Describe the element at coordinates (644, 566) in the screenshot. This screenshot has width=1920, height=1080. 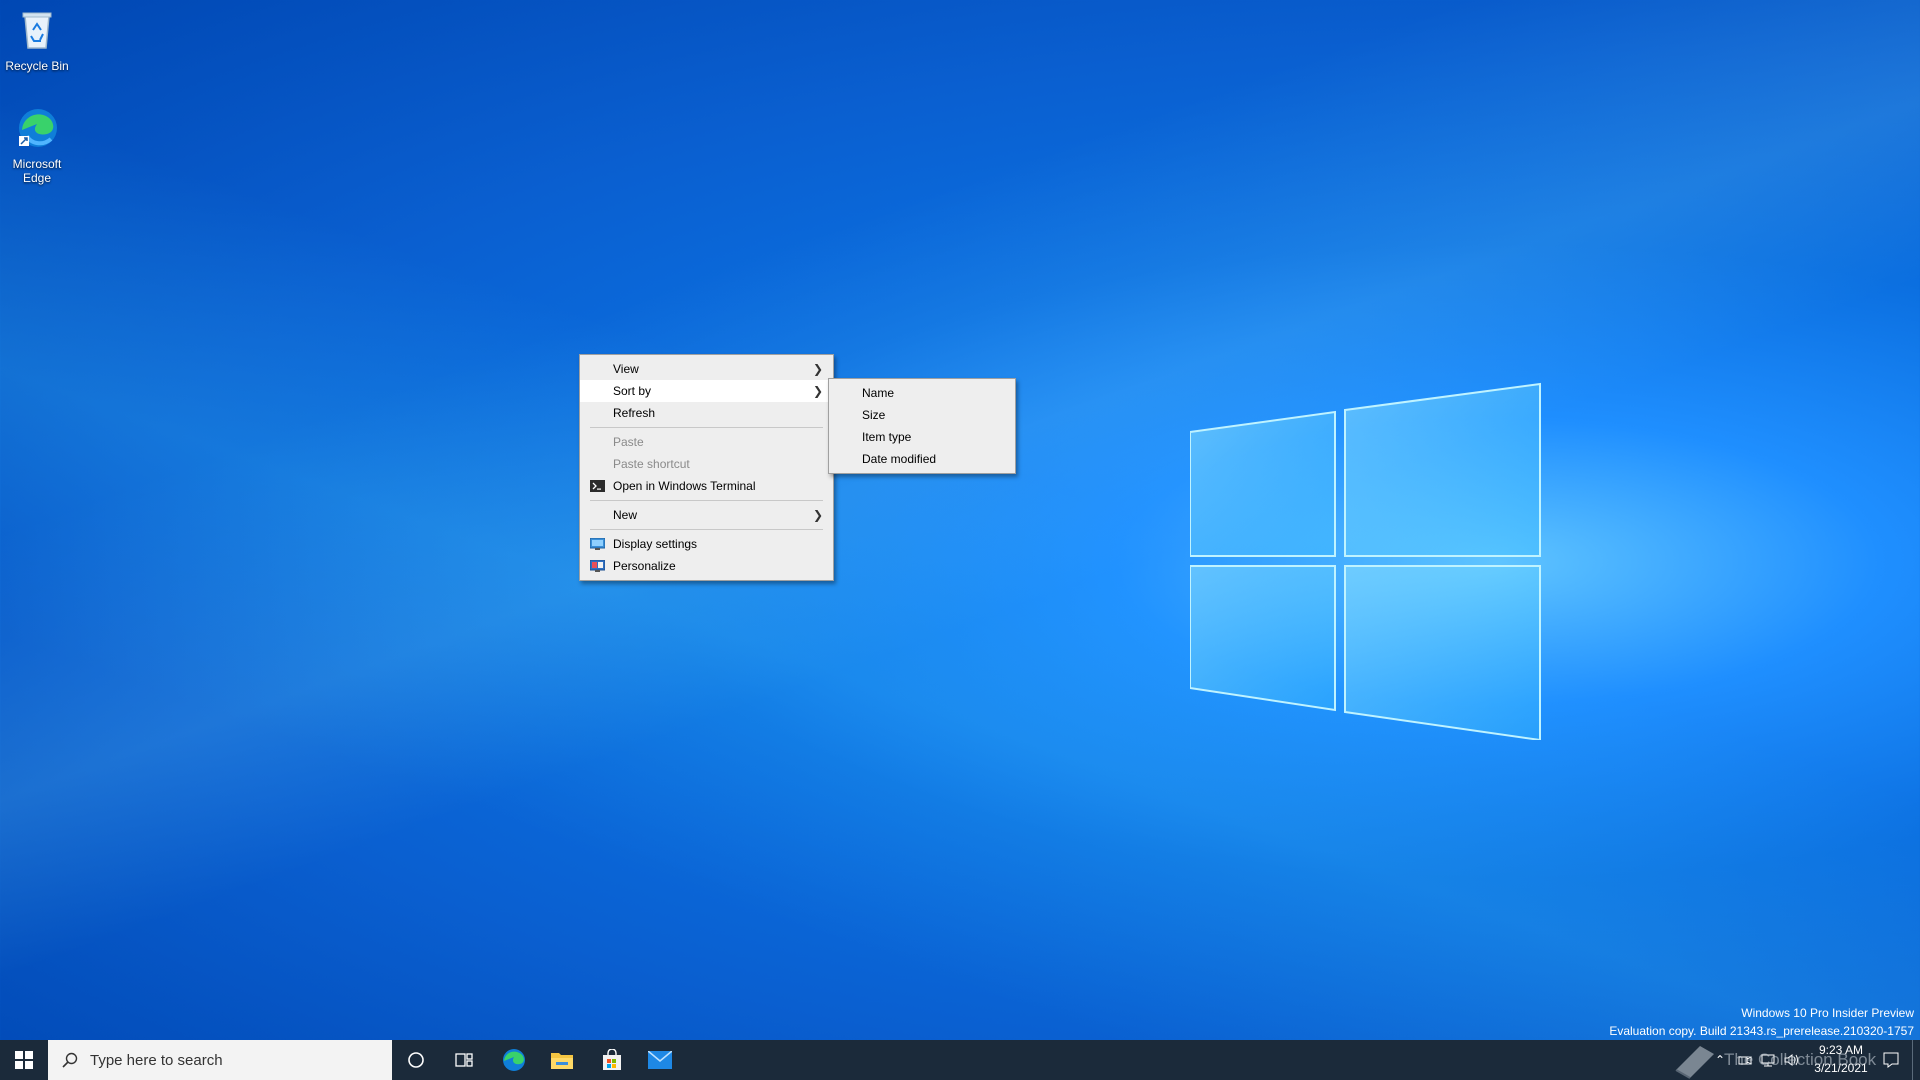
I see `menu-item-label: Personalize` at that location.